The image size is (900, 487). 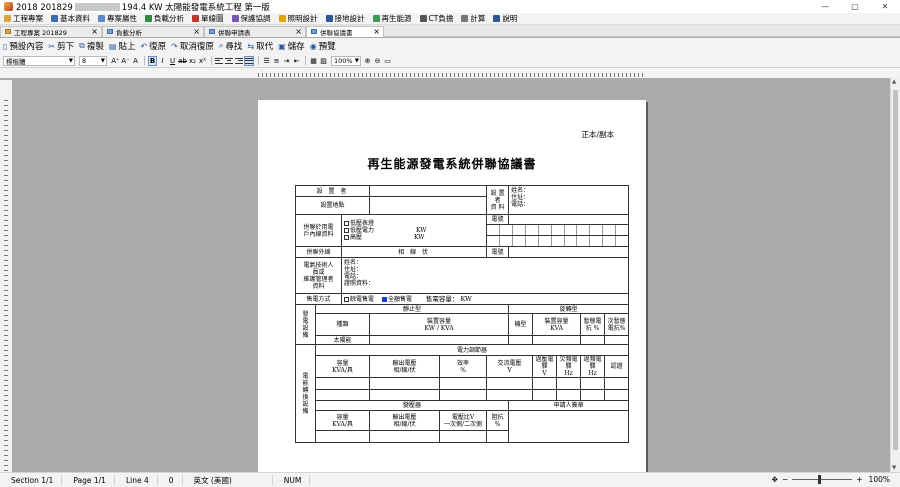 I want to click on sell-method-value: 餘電售電 全額售電 售電容量： KW, so click(x=485, y=299).